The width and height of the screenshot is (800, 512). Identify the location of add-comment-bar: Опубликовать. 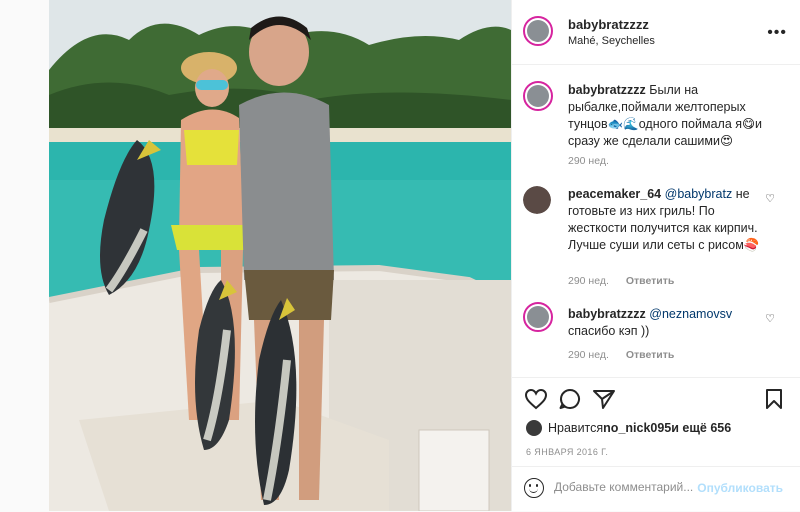
(656, 489).